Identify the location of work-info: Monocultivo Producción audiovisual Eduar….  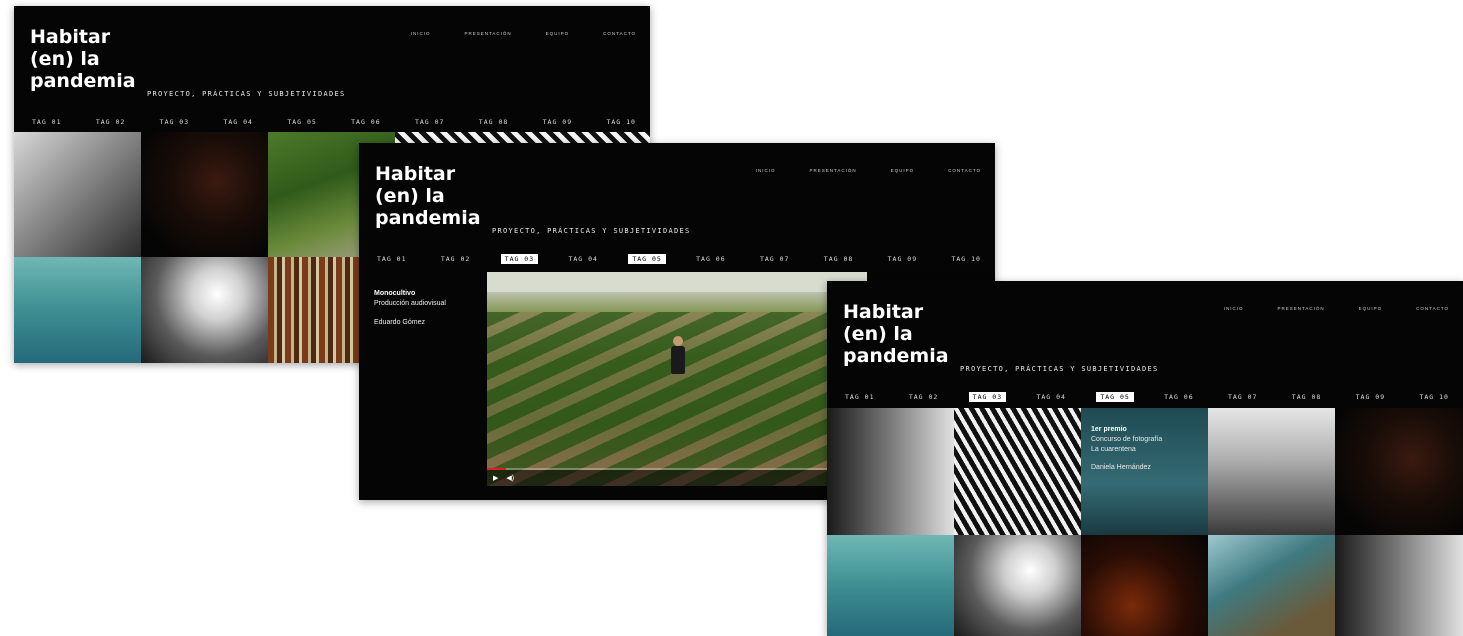
(410, 308).